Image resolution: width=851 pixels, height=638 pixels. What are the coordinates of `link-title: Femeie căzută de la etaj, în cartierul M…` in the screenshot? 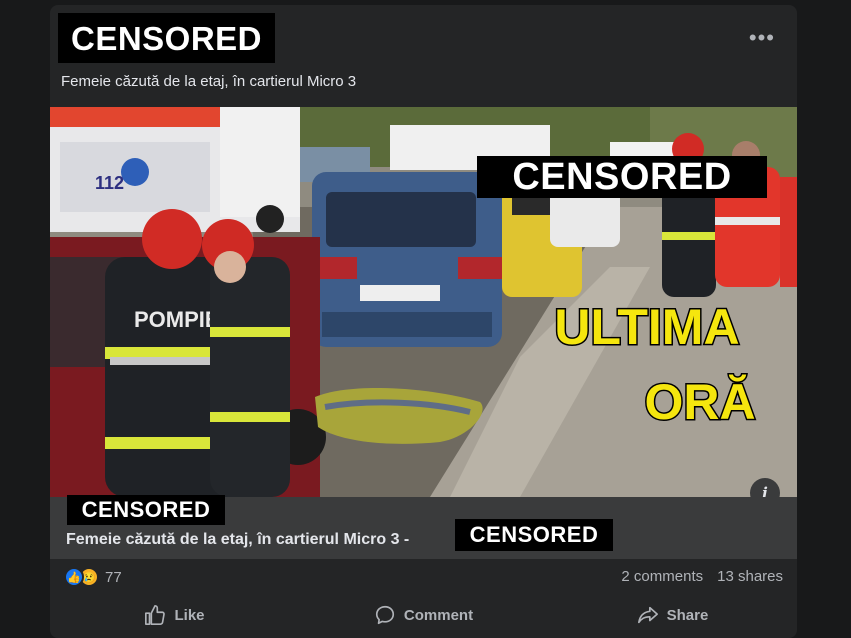 It's located at (237, 540).